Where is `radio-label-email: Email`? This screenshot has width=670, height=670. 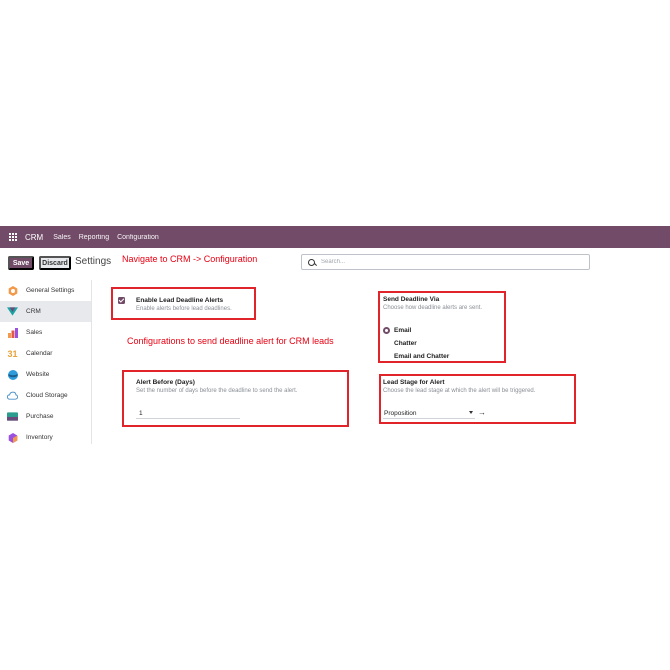 radio-label-email: Email is located at coordinates (403, 330).